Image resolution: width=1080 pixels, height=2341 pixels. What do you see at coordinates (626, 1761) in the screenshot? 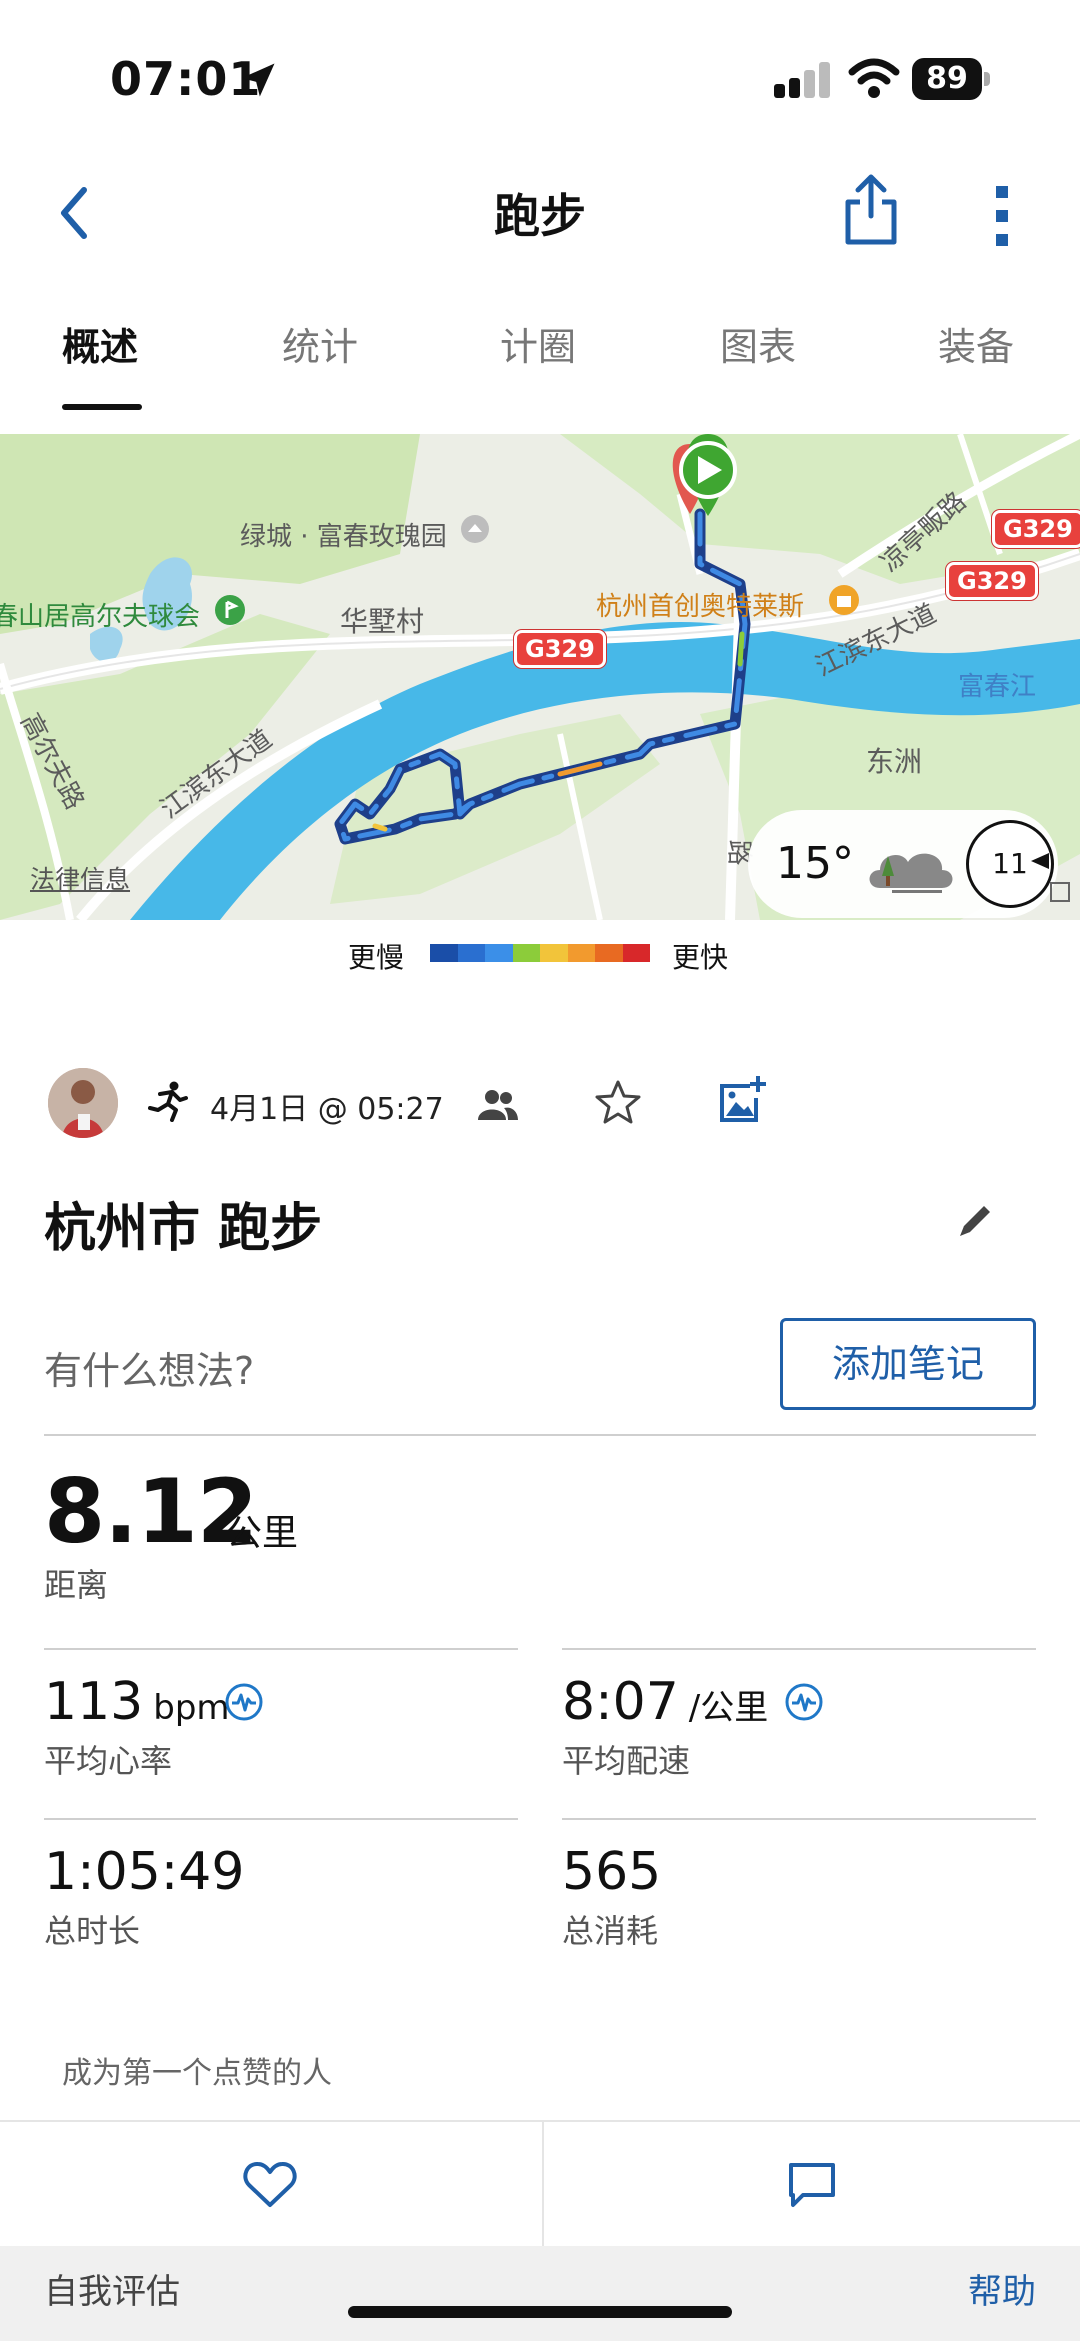
I see `pace-label: 平均配速` at bounding box center [626, 1761].